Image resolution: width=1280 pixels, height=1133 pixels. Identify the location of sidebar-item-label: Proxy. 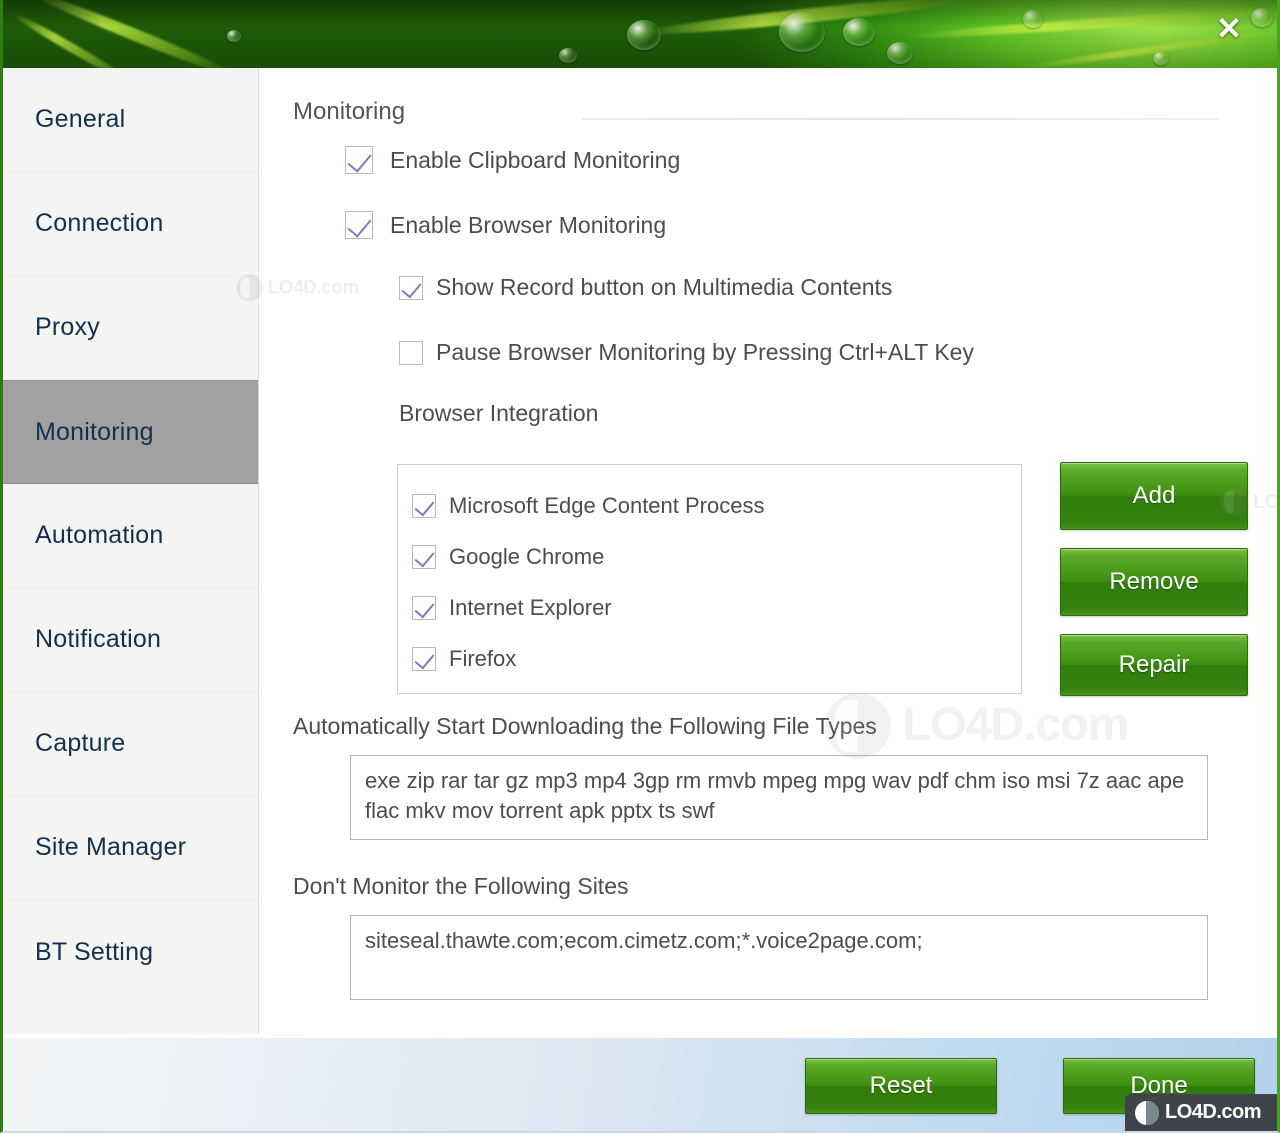
(67, 327).